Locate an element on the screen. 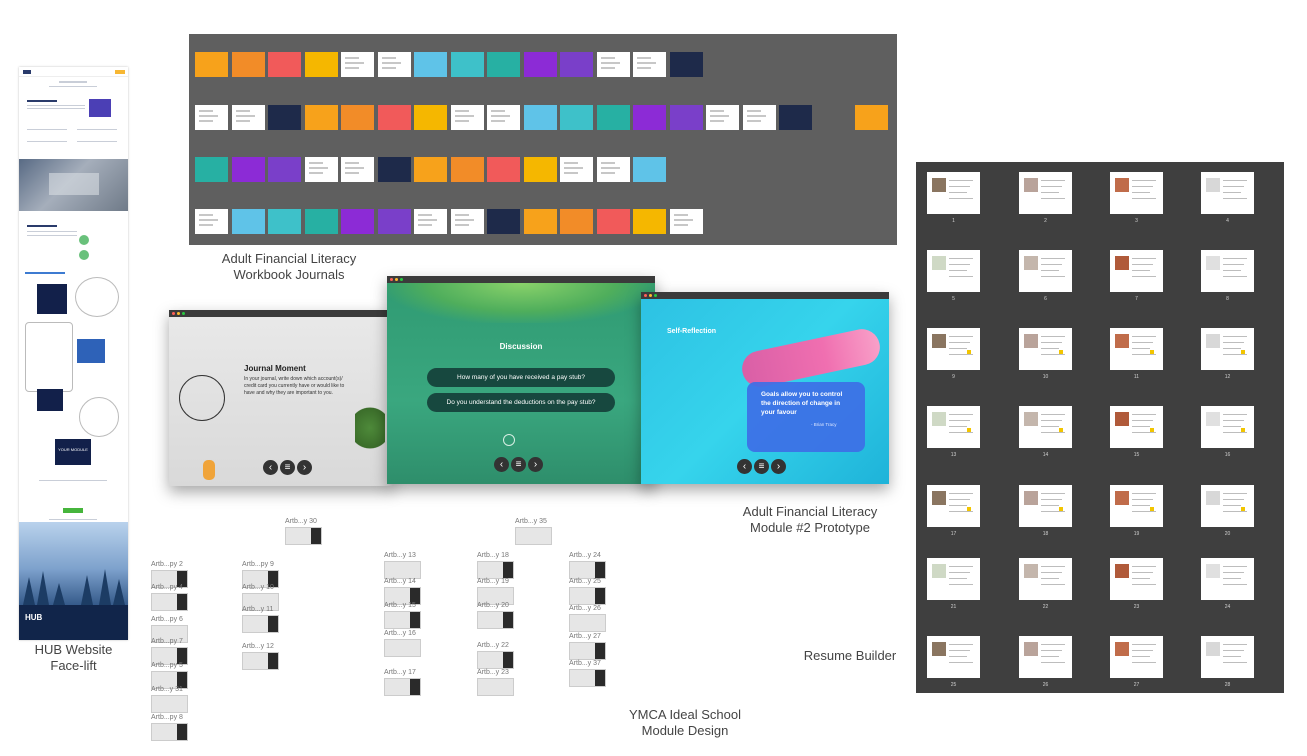  artboard: Artb...y 35 is located at coordinates (535, 532).